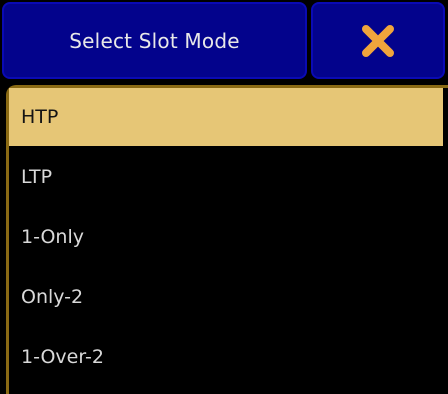 Image resolution: width=448 pixels, height=394 pixels. I want to click on dialog-title: Select Slot Mode, so click(154, 40).